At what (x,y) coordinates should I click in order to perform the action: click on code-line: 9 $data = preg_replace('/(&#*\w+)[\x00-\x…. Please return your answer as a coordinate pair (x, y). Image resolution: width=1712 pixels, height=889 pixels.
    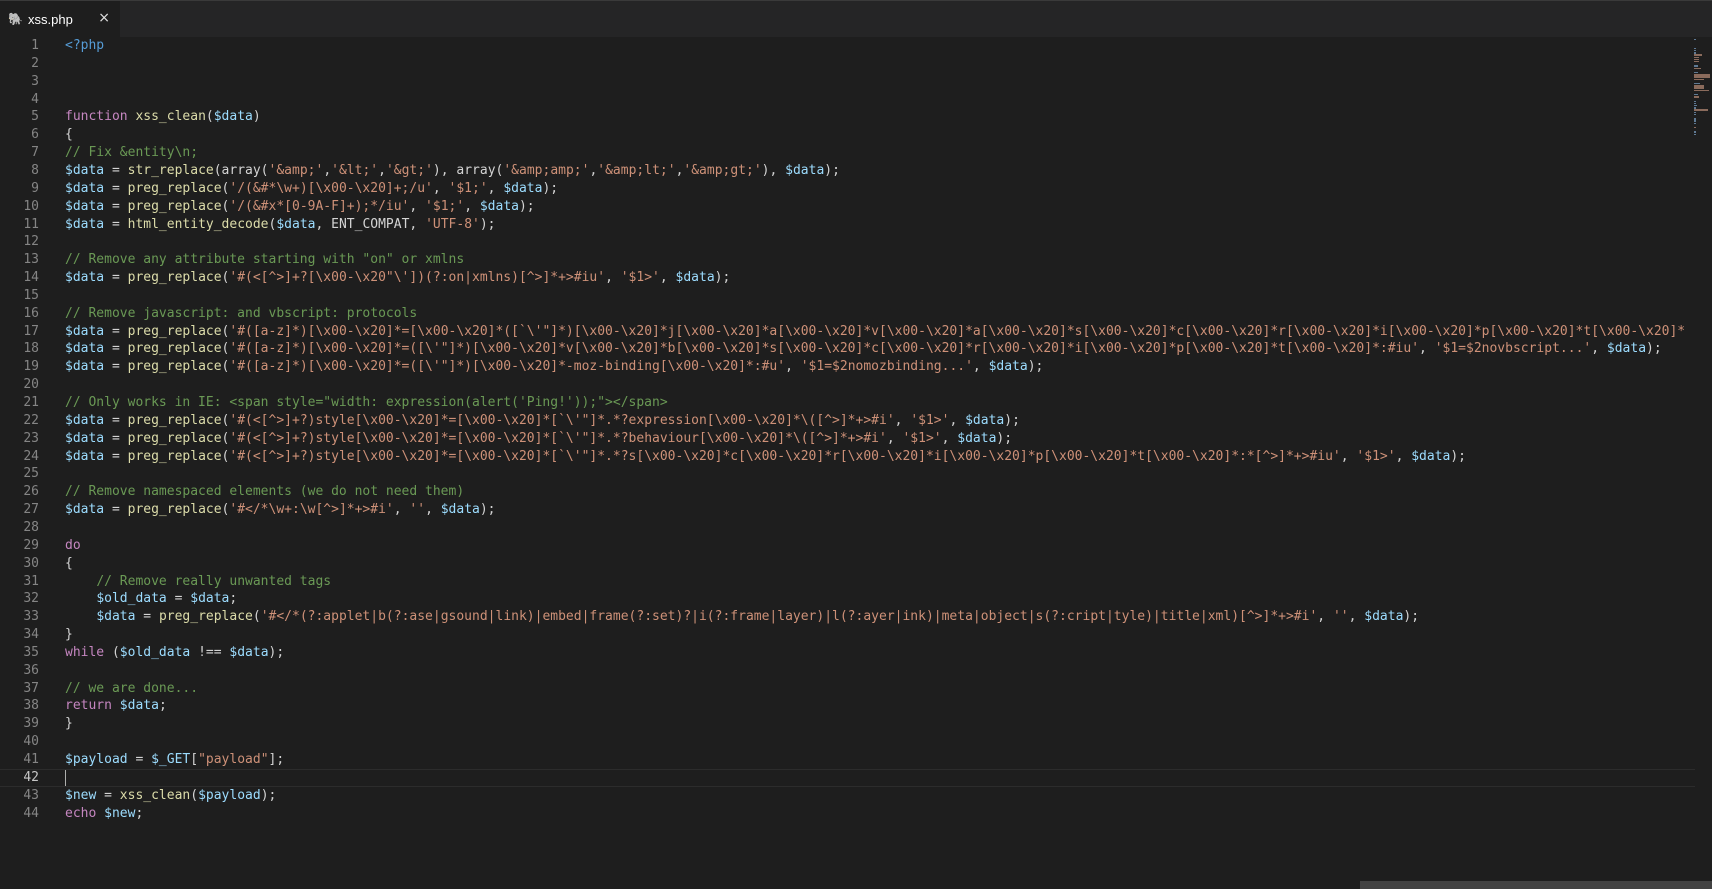
    Looking at the image, I should click on (856, 189).